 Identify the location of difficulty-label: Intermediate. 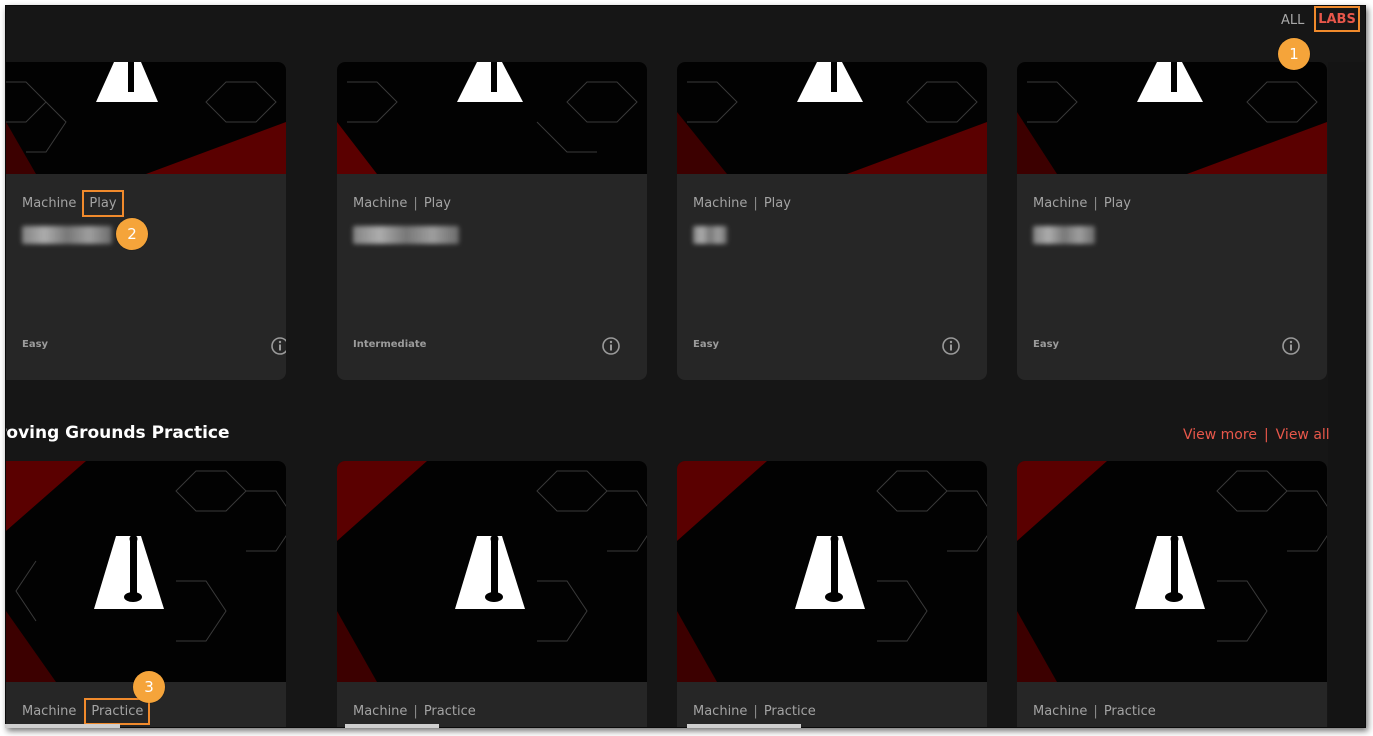
(390, 344).